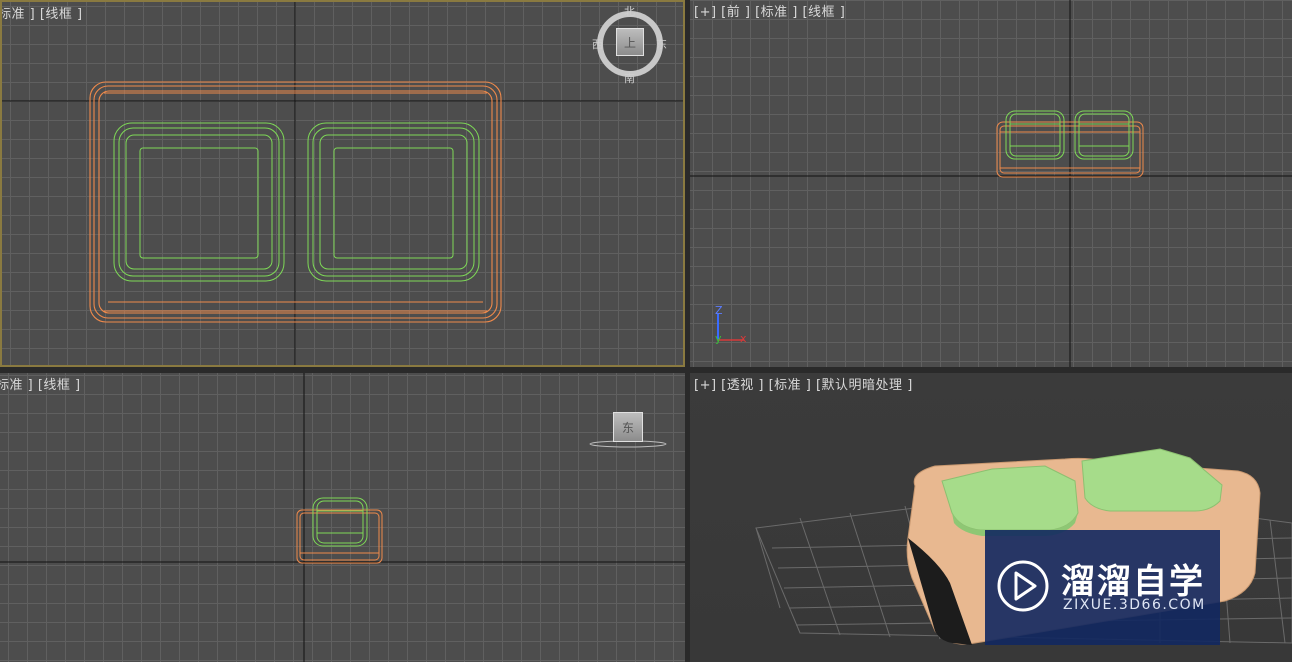  What do you see at coordinates (661, 44) in the screenshot?
I see `compass-east: 东` at bounding box center [661, 44].